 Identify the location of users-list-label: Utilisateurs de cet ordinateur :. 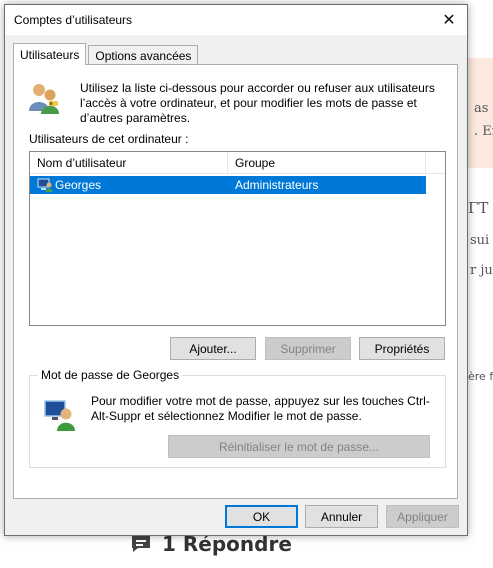
(109, 139).